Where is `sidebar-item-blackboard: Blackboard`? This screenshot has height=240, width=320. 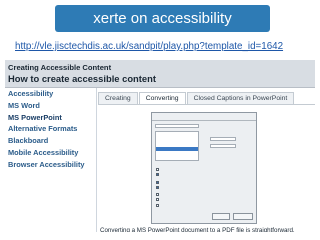
sidebar-item-blackboard: Blackboard is located at coordinates (50, 141).